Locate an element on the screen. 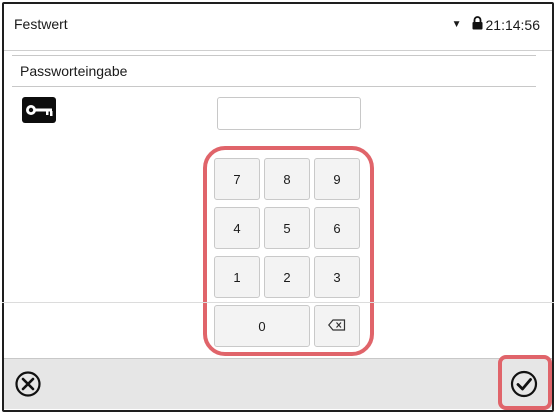 The height and width of the screenshot is (416, 558). status-area: ▼ 21:14:56 is located at coordinates (496, 24).